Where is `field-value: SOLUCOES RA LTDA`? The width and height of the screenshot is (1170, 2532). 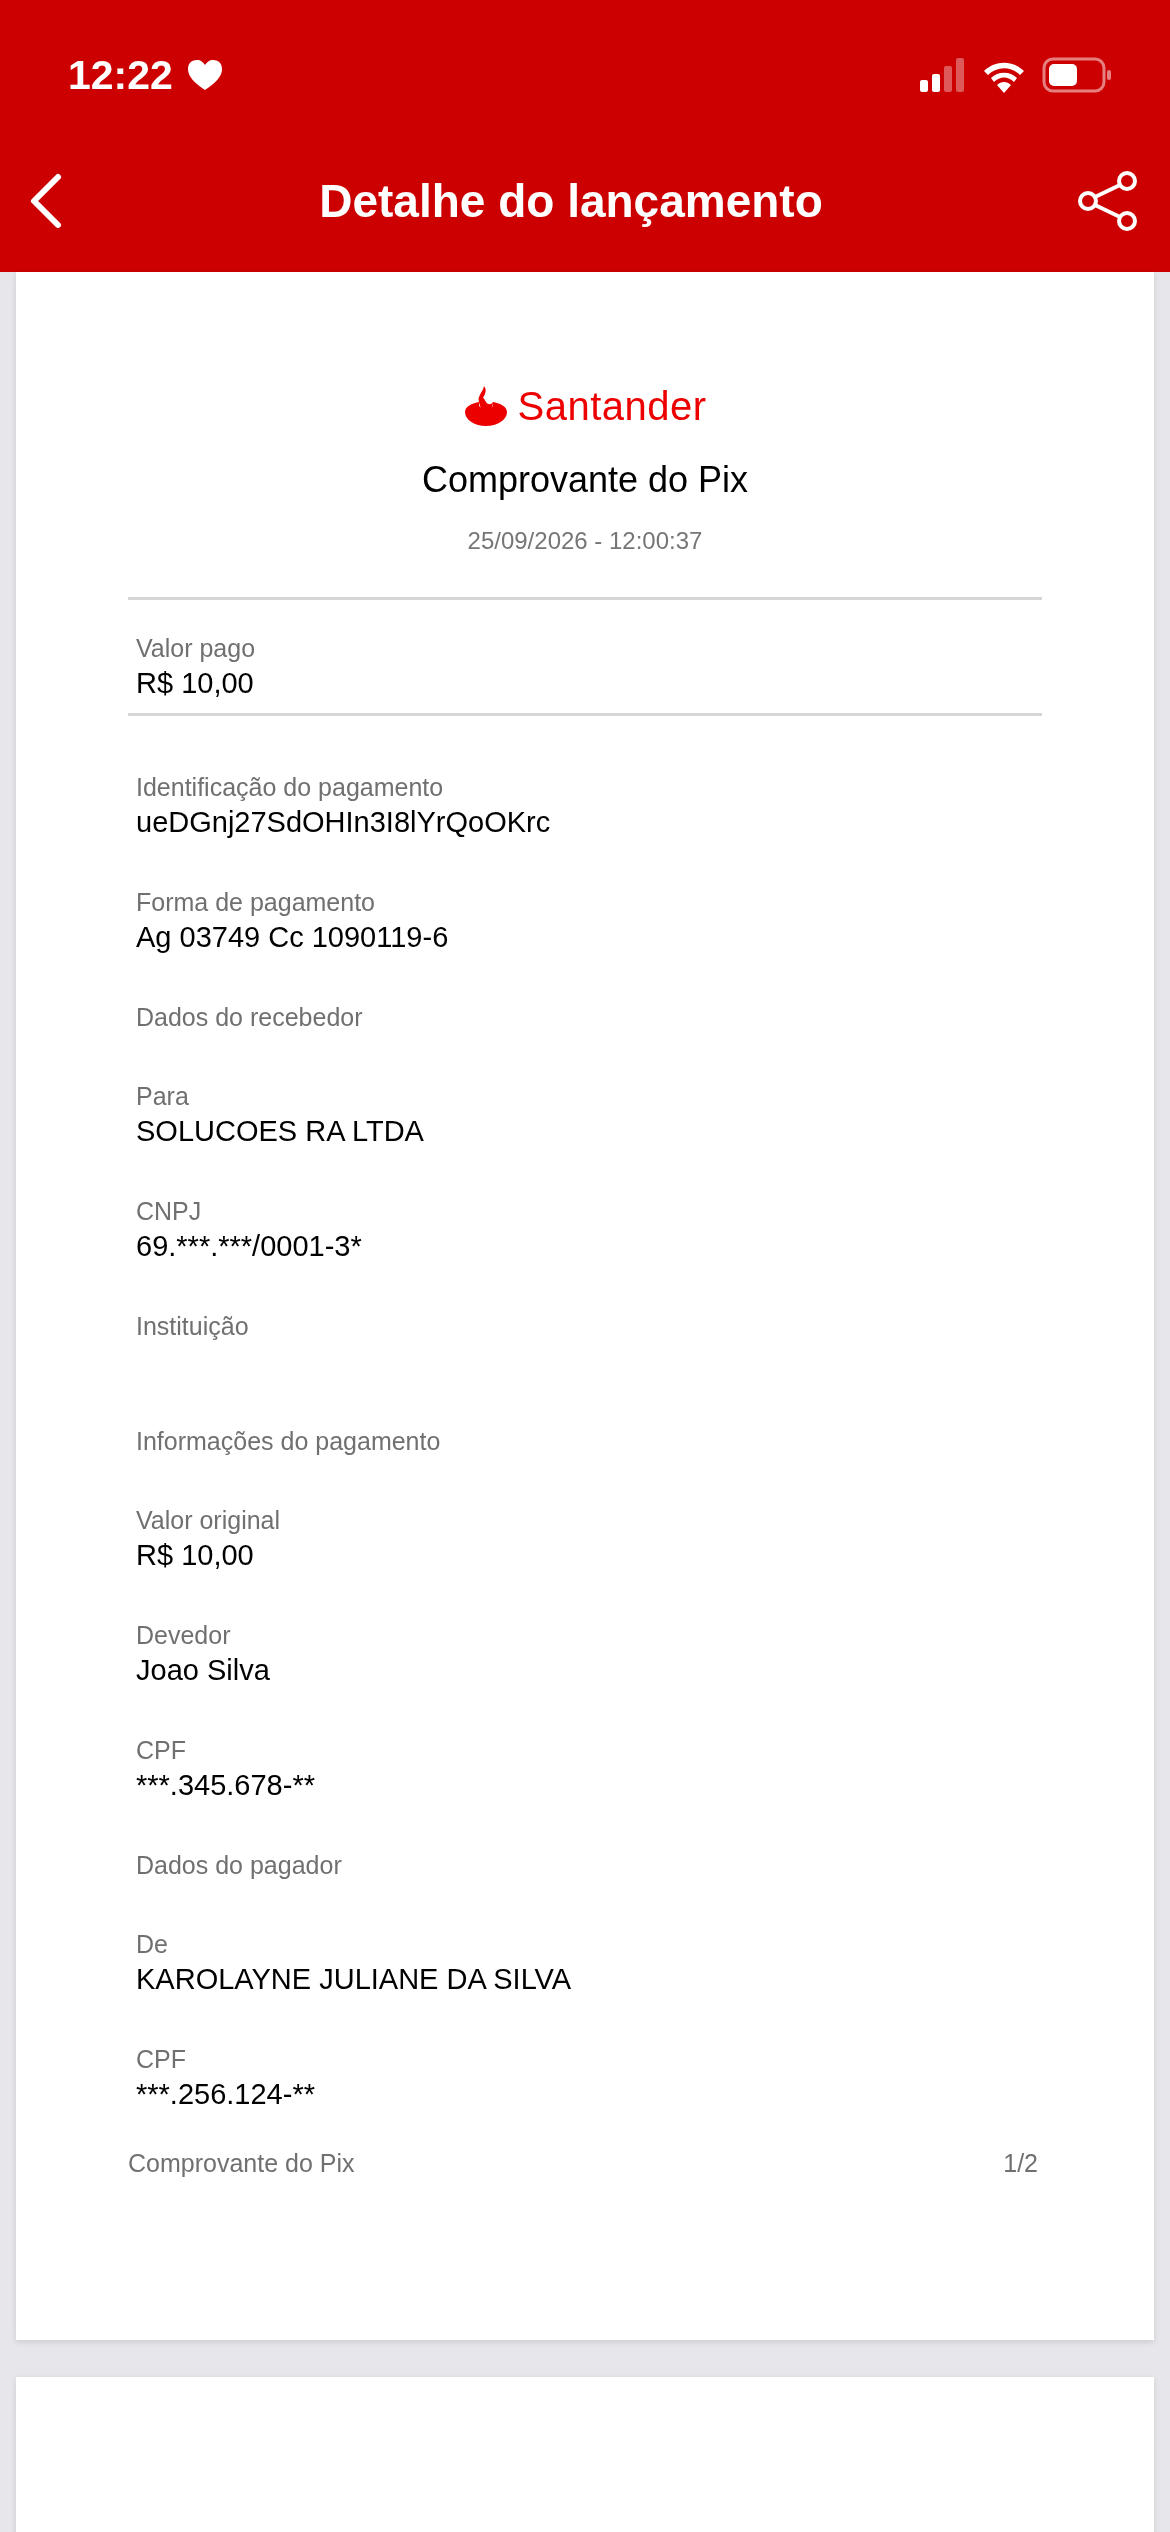 field-value: SOLUCOES RA LTDA is located at coordinates (280, 1131).